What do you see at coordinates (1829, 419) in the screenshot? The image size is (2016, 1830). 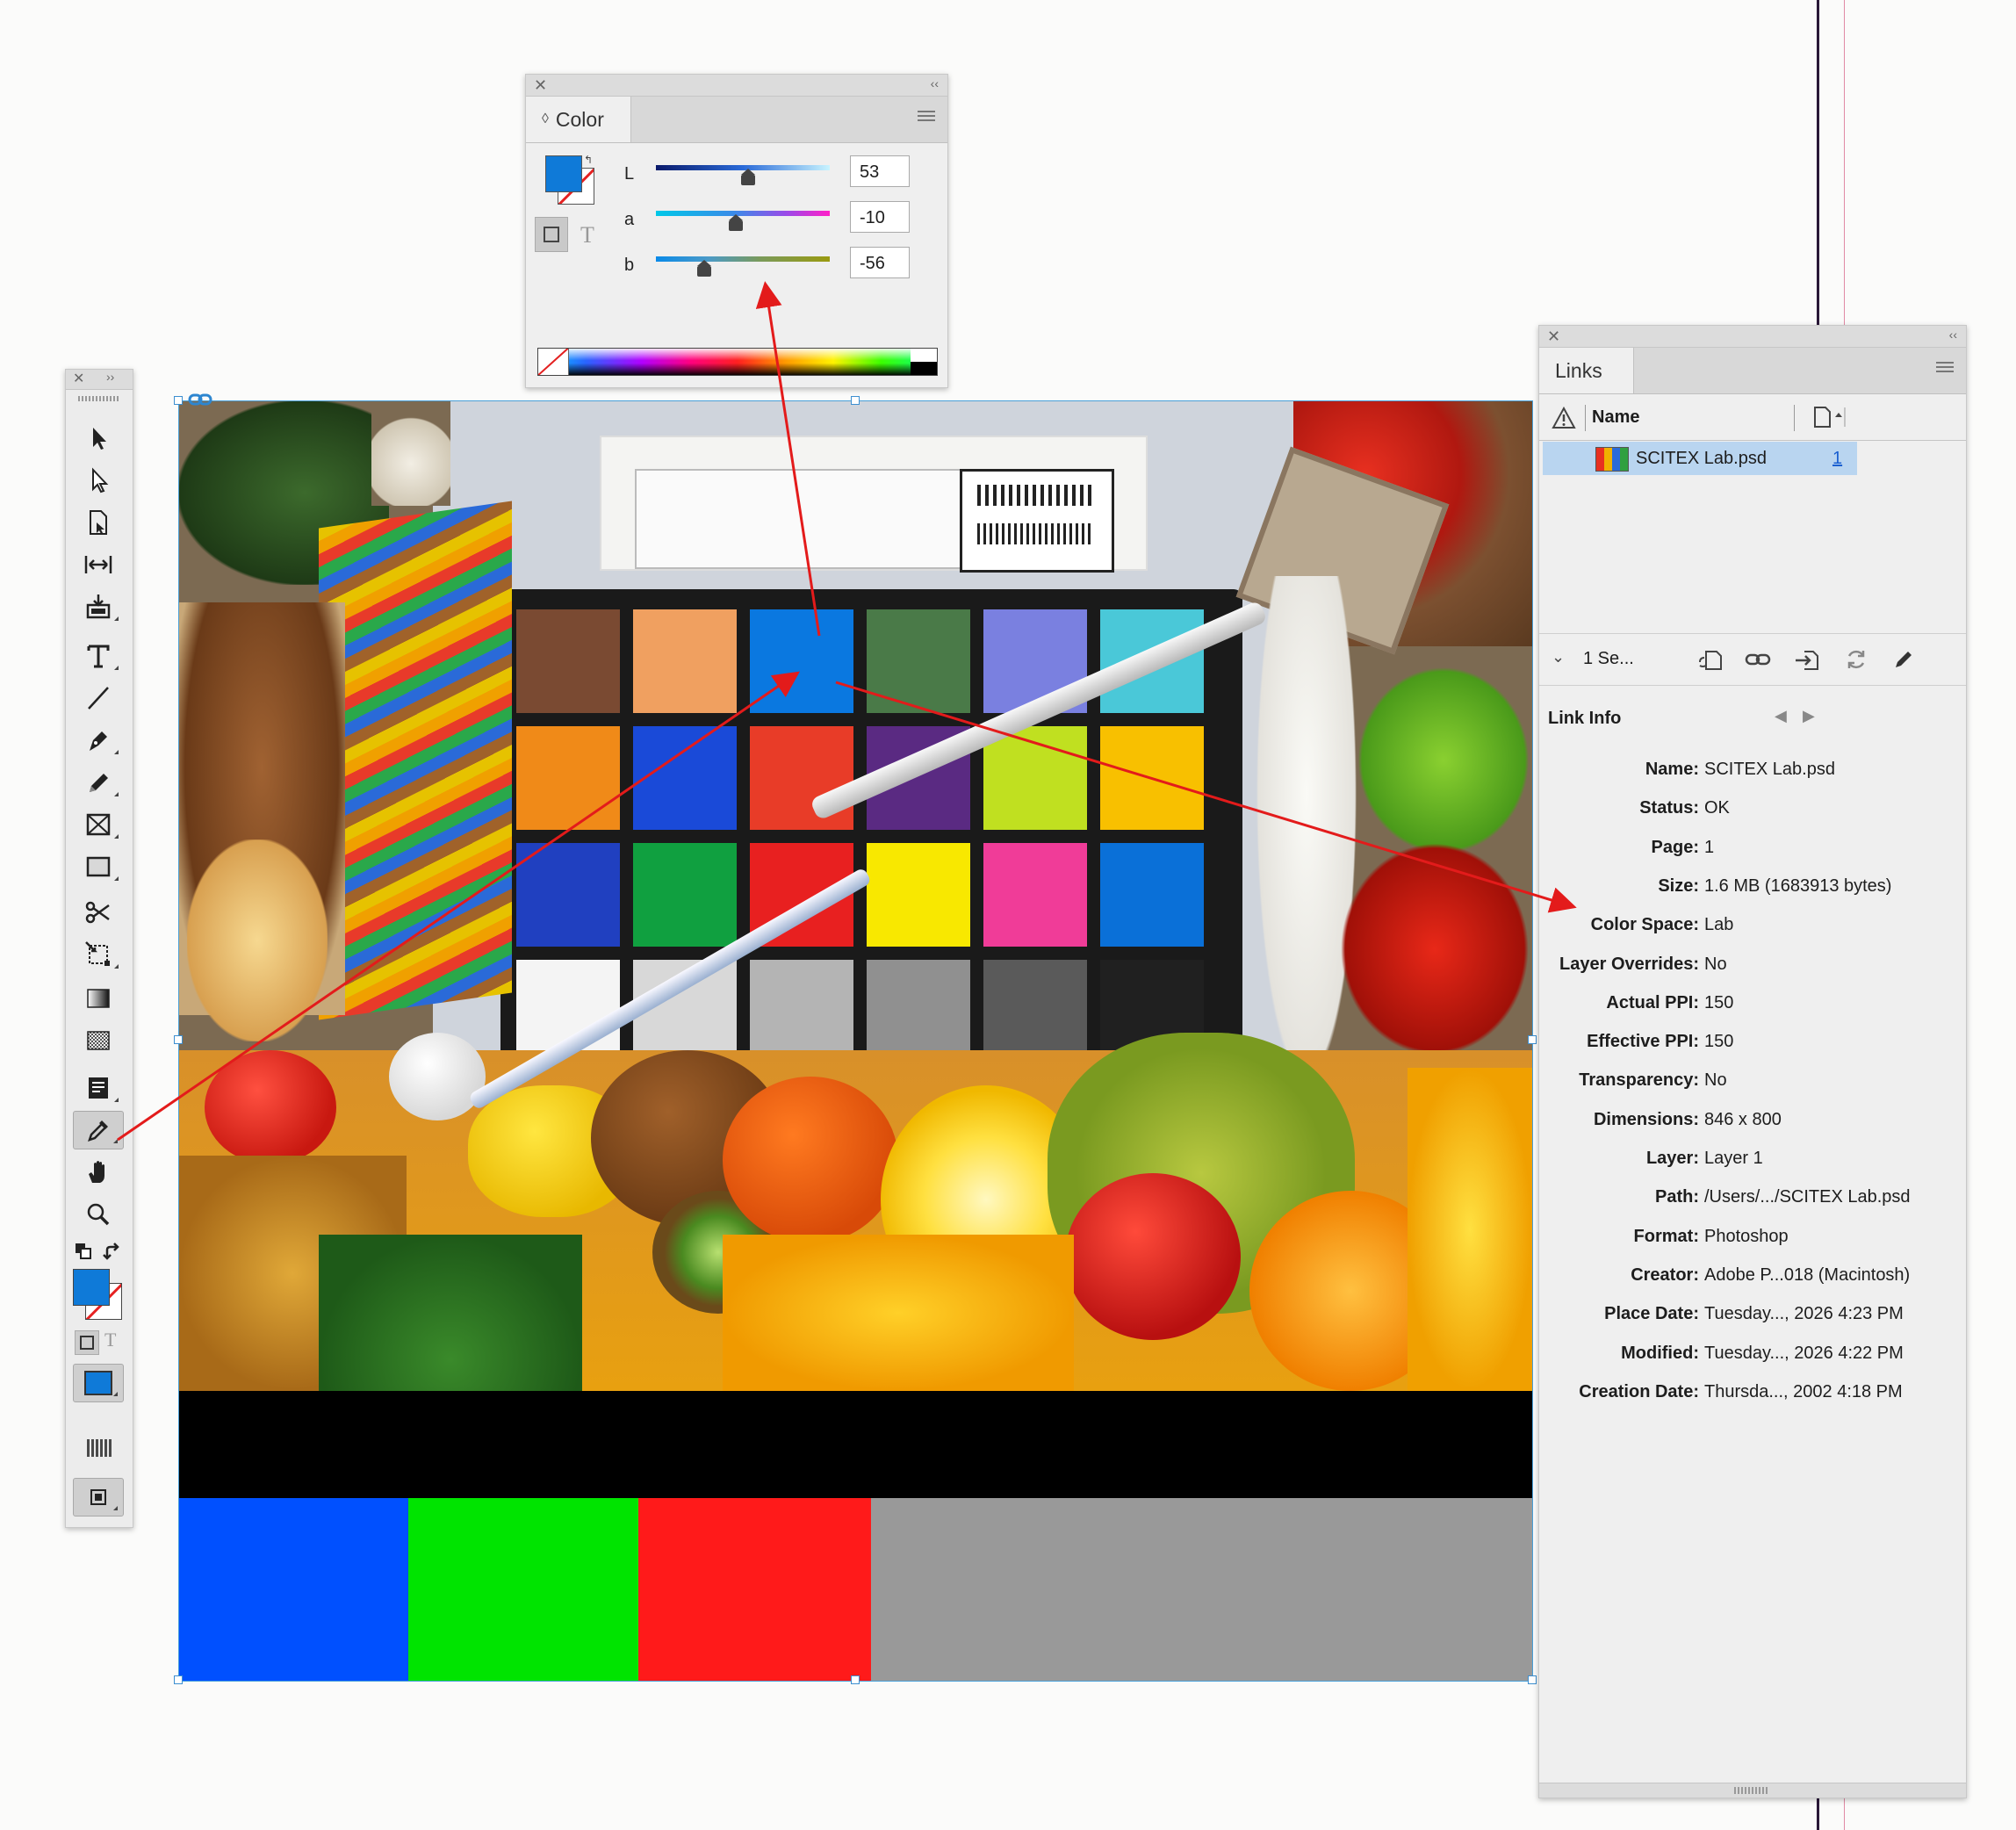 I see `page-column-icon` at bounding box center [1829, 419].